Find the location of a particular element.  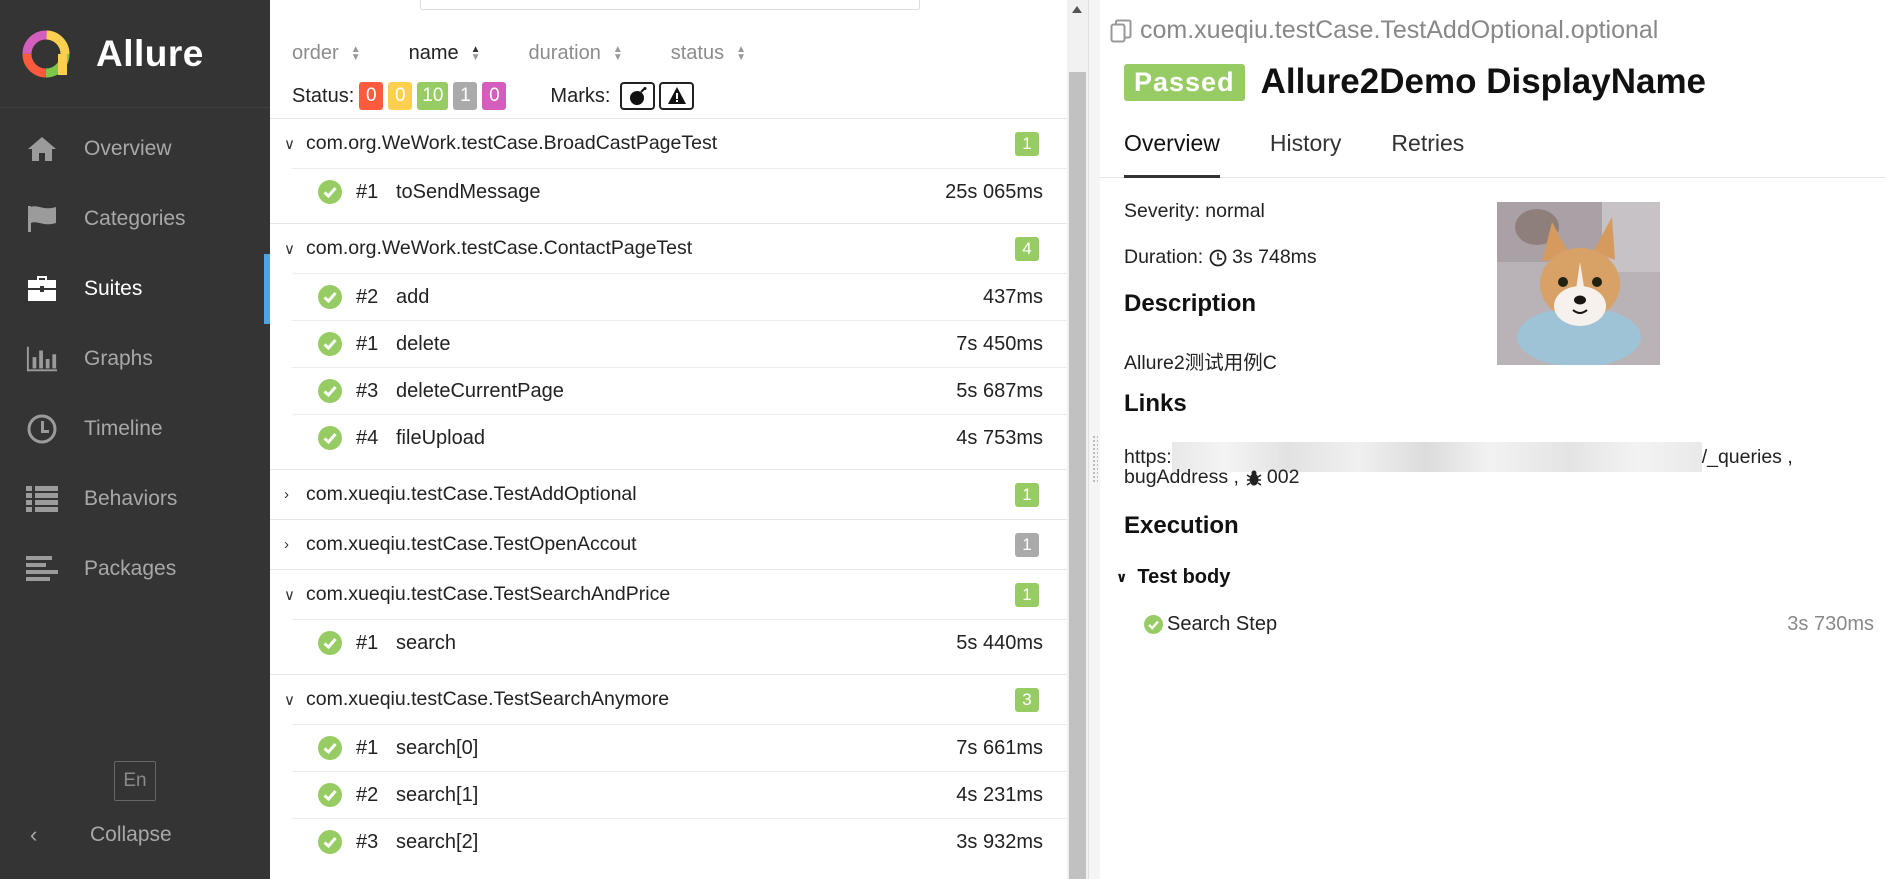

sidebar-item-label: Overview is located at coordinates (128, 148).